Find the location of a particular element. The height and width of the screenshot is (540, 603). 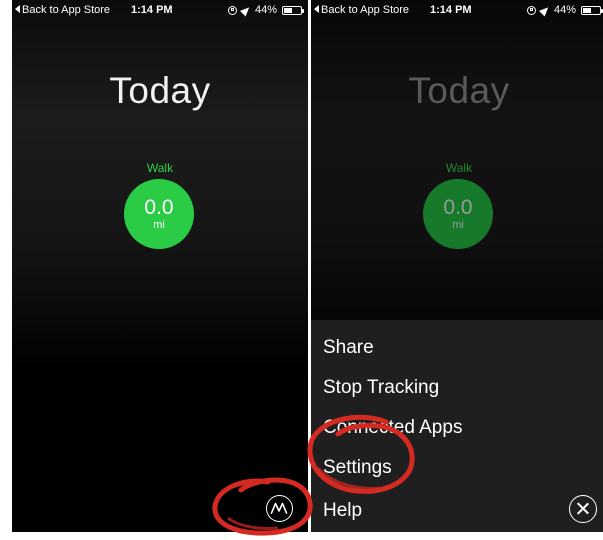

menu-button is located at coordinates (279, 508).